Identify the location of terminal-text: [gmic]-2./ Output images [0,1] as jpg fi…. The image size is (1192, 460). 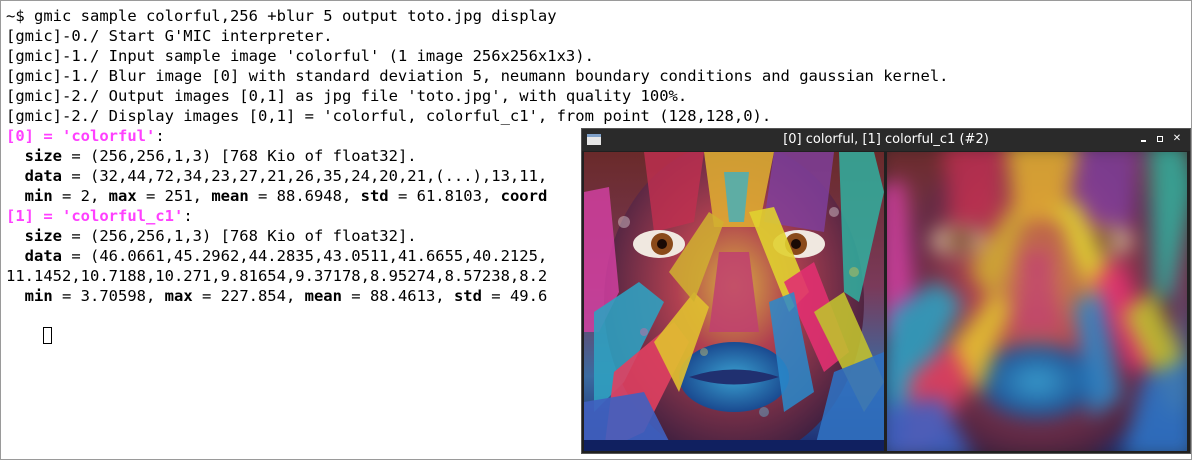
(347, 96).